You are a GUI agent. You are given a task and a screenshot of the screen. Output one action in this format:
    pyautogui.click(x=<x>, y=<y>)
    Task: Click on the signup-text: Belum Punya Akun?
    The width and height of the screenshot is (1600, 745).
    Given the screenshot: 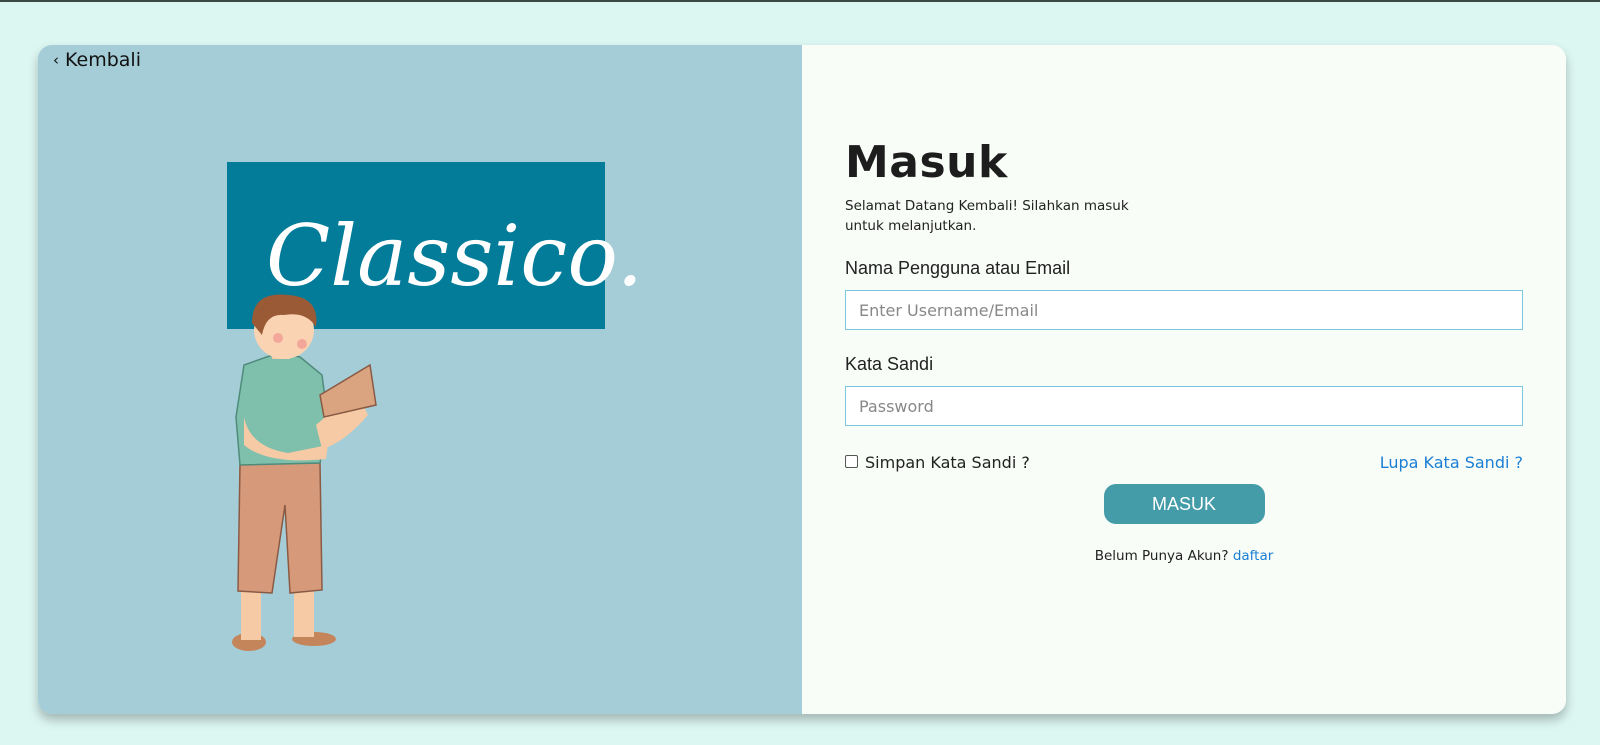 What is the action you would take?
    pyautogui.click(x=1161, y=556)
    